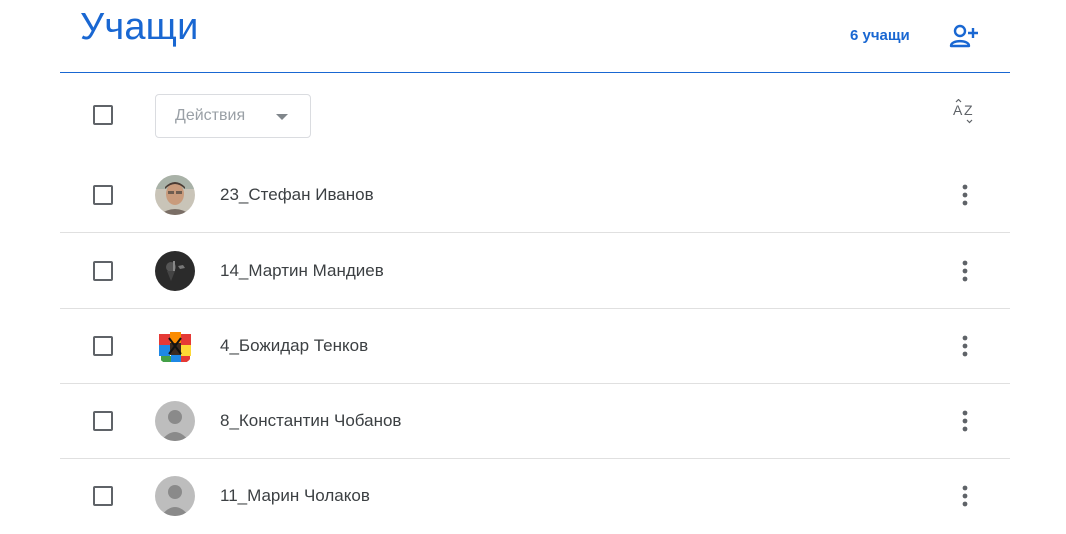 This screenshot has width=1066, height=534. Describe the element at coordinates (295, 495) in the screenshot. I see `student-name: 11_Марин Чолаков` at that location.